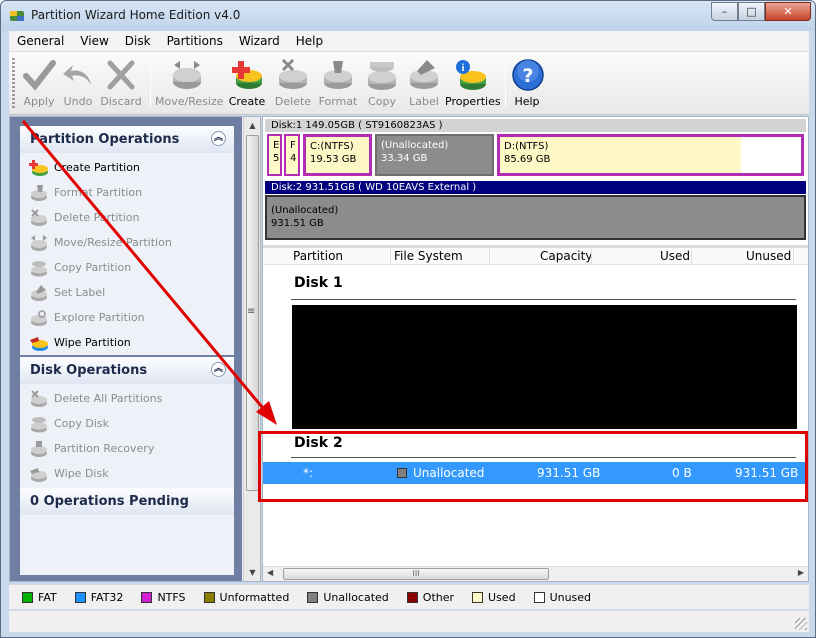 Image resolution: width=816 pixels, height=638 pixels. I want to click on format-button: Format, so click(338, 82).